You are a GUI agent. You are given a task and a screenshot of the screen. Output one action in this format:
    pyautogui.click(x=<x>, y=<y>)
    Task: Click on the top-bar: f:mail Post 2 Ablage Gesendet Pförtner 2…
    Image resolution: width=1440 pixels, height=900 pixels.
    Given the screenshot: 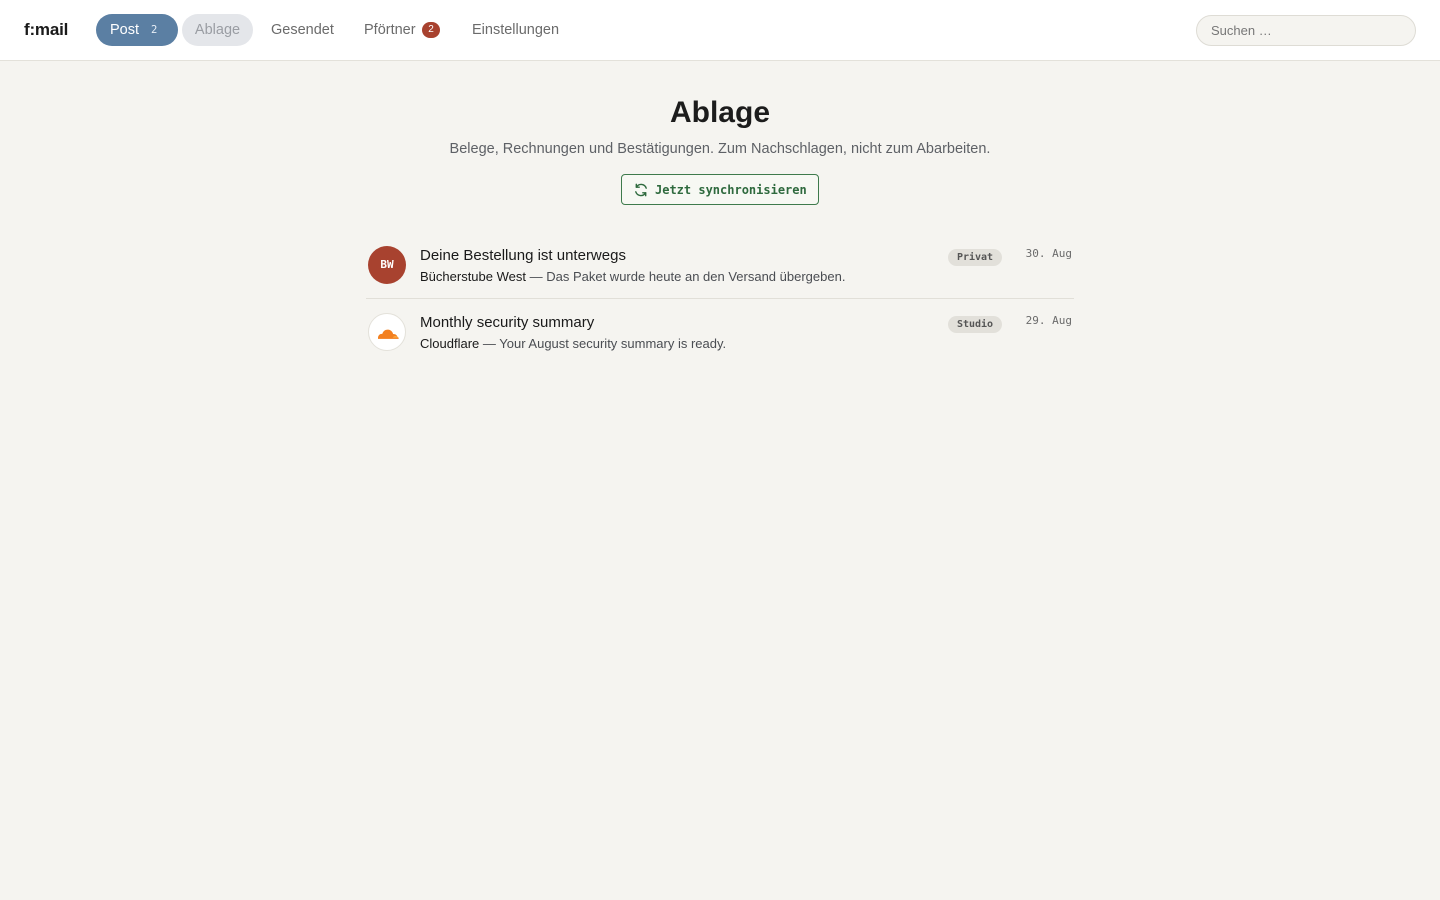 What is the action you would take?
    pyautogui.click(x=720, y=30)
    